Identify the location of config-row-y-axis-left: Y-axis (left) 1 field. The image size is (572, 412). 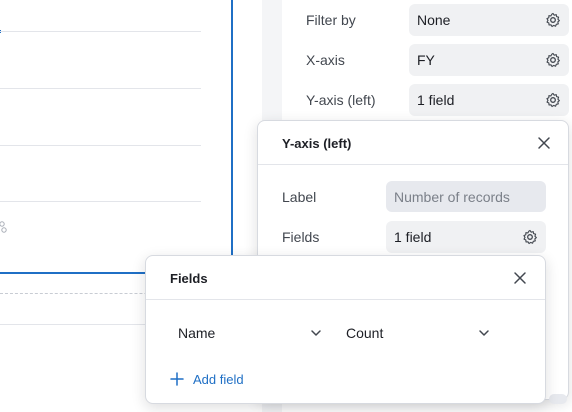
(439, 100).